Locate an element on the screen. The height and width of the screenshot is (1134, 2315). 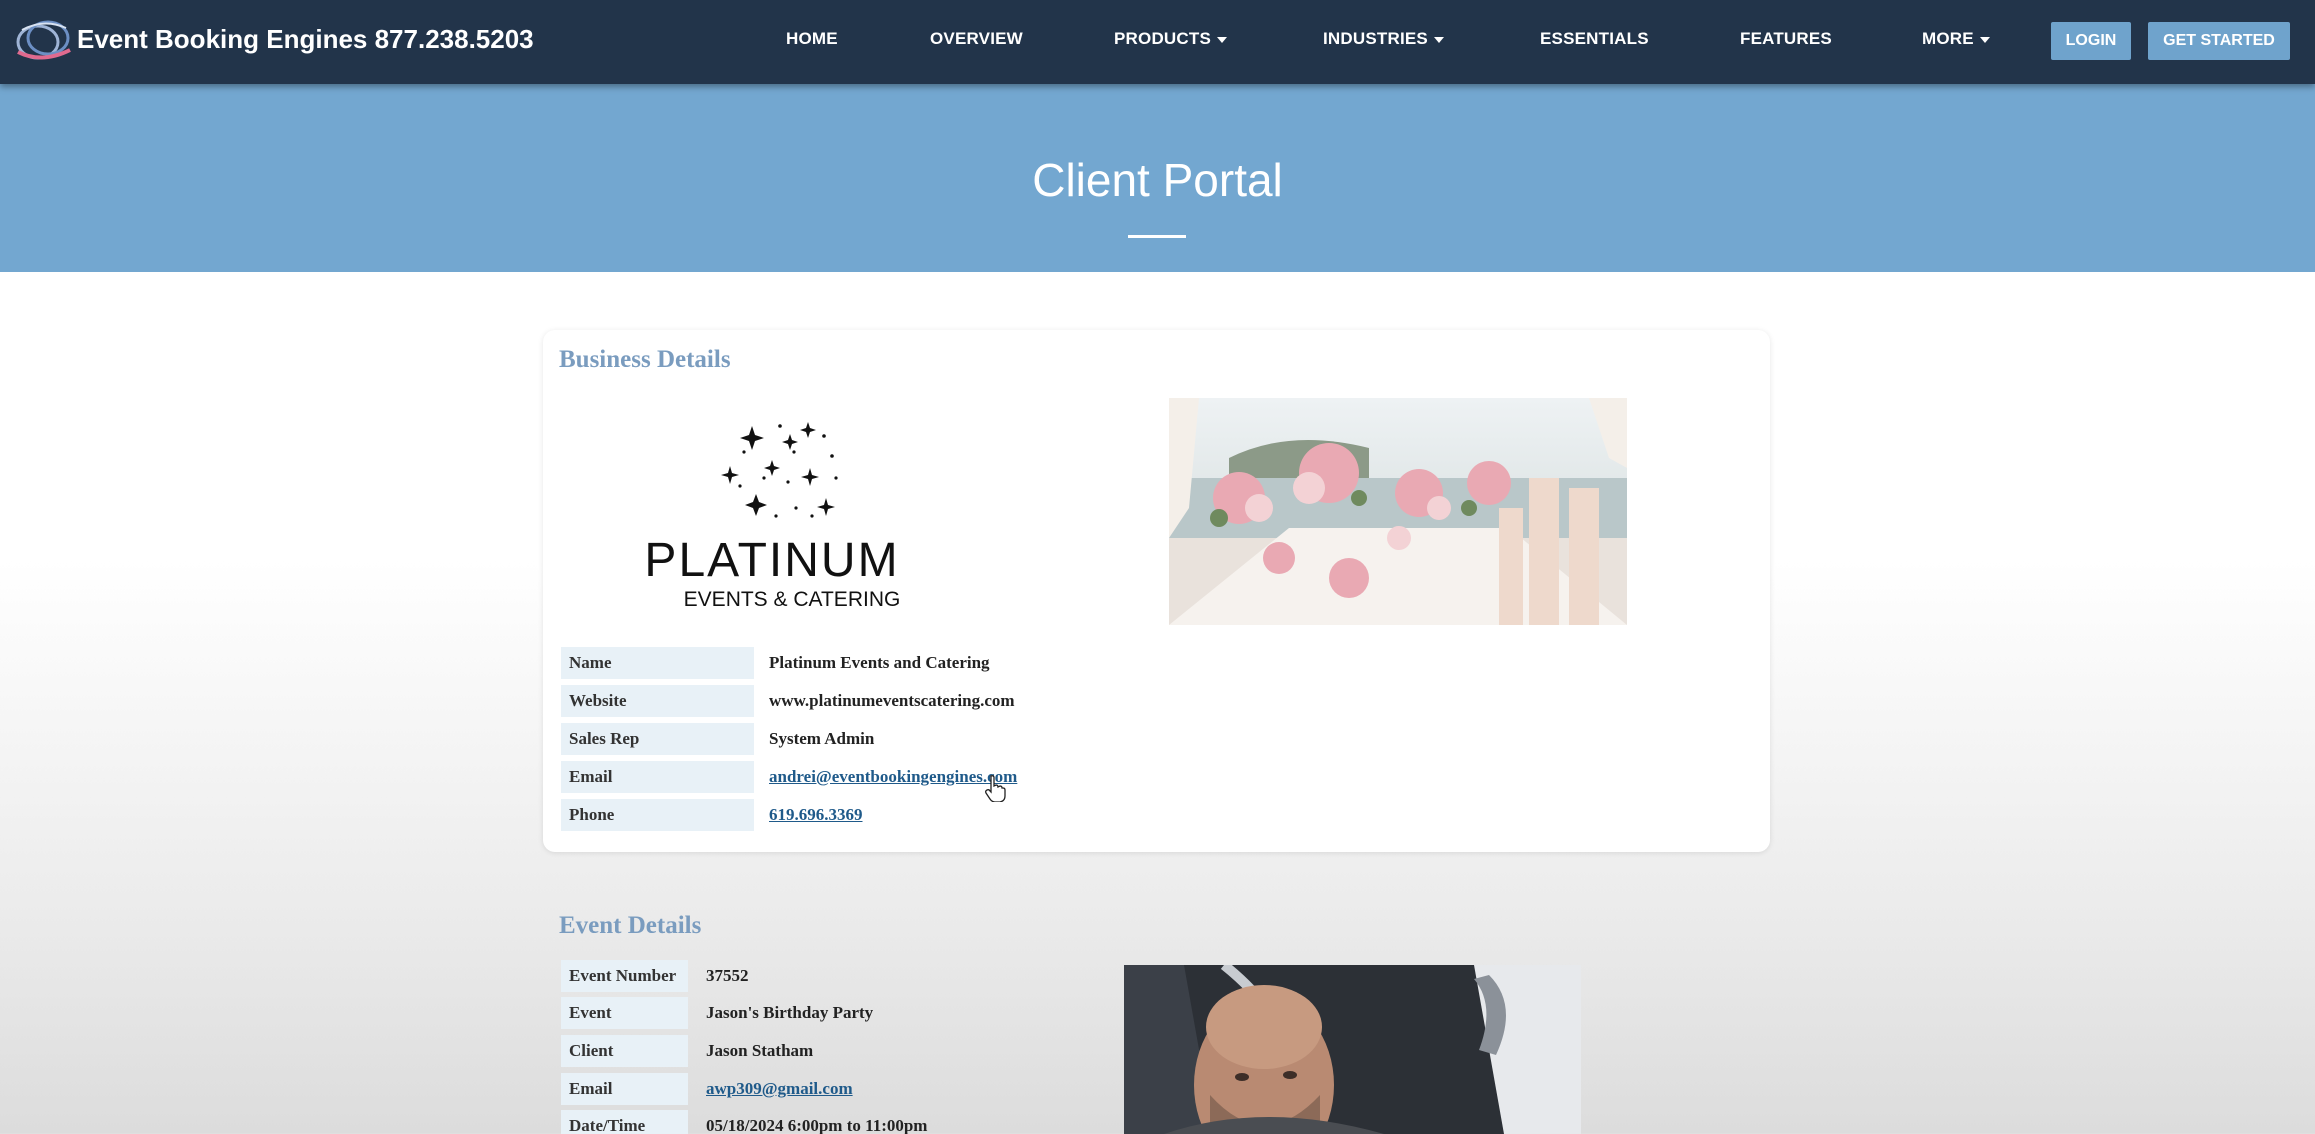
event-datetime-value: 05/18/2024 6:00pm to 11:00pm is located at coordinates (817, 1125).